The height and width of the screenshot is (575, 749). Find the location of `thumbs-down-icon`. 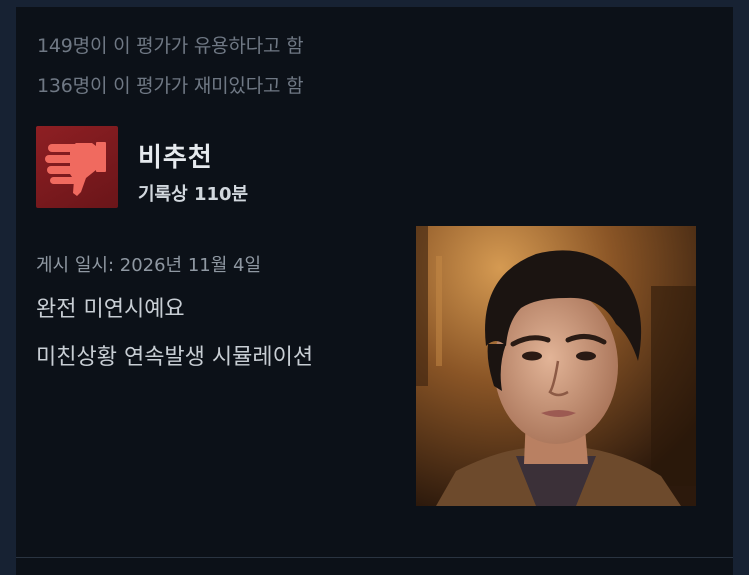

thumbs-down-icon is located at coordinates (75, 169).